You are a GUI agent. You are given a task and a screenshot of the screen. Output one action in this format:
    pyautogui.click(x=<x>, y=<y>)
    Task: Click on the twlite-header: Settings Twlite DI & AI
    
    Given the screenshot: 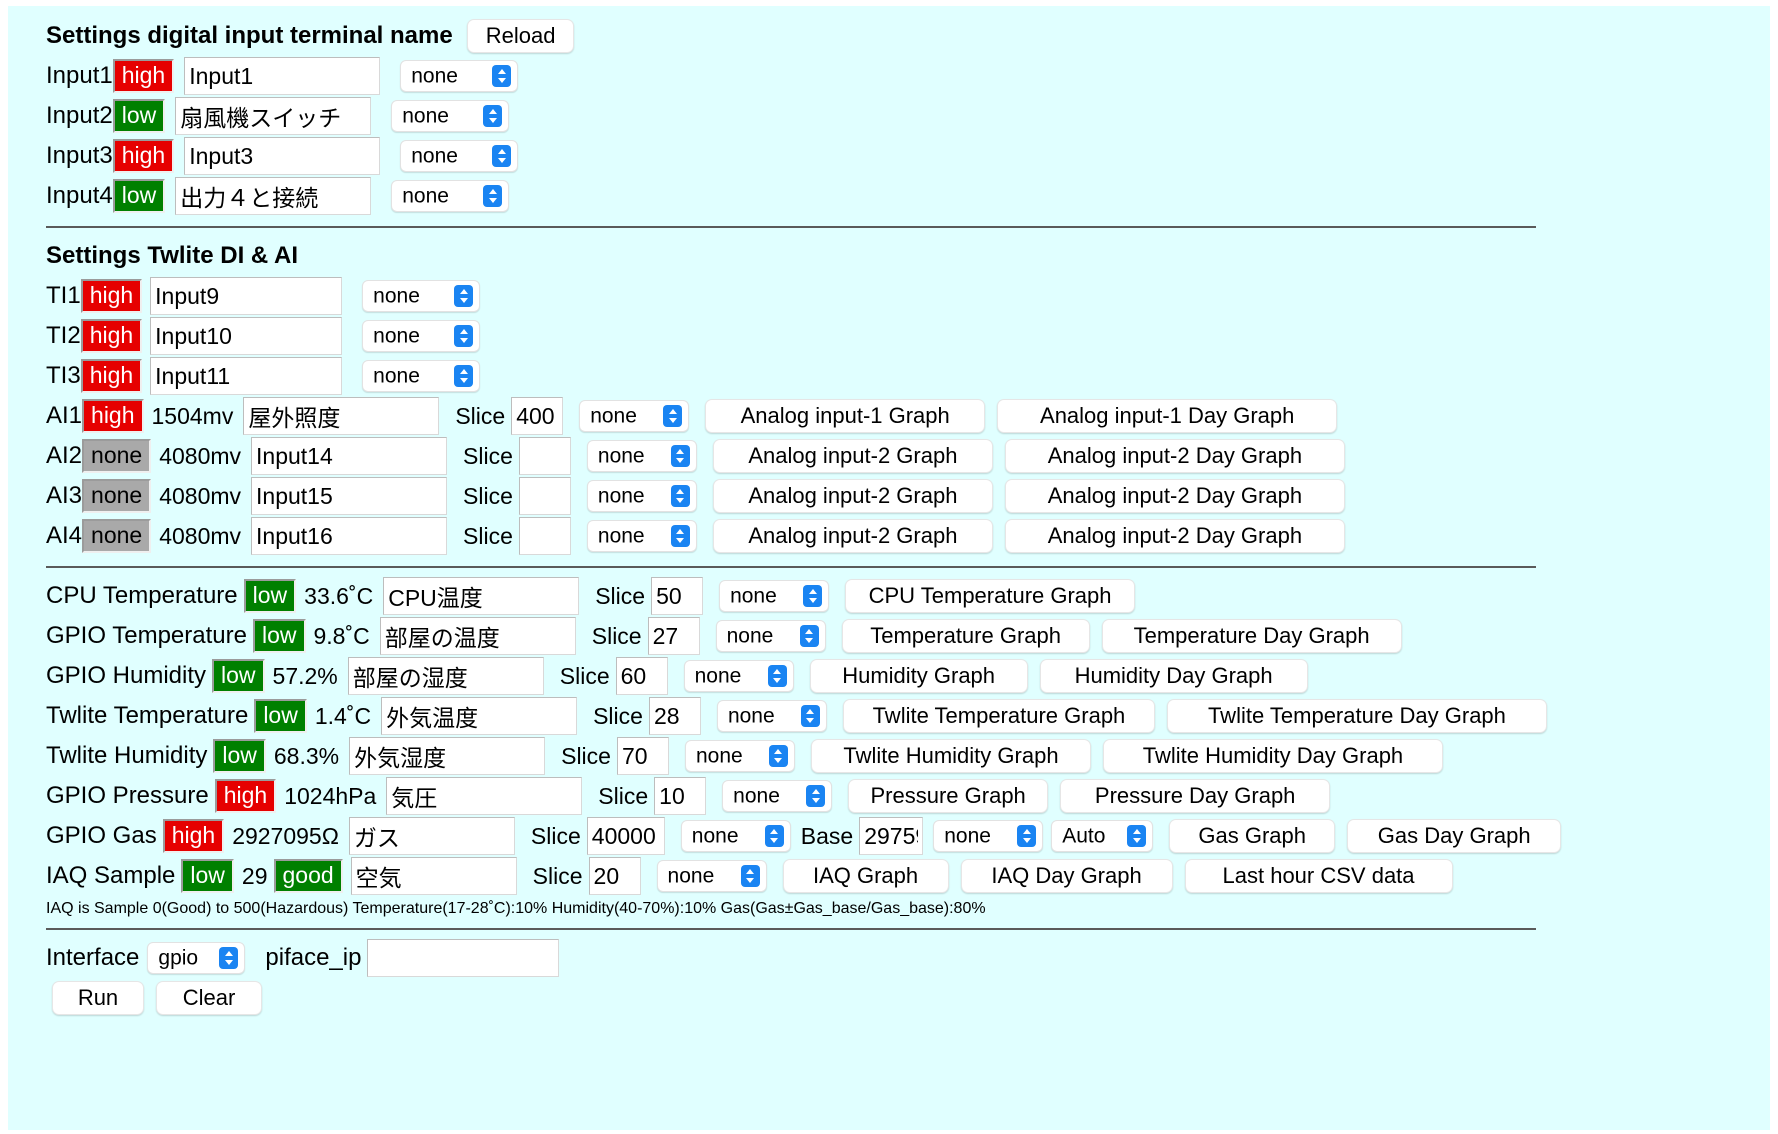 What is the action you would take?
    pyautogui.click(x=908, y=256)
    